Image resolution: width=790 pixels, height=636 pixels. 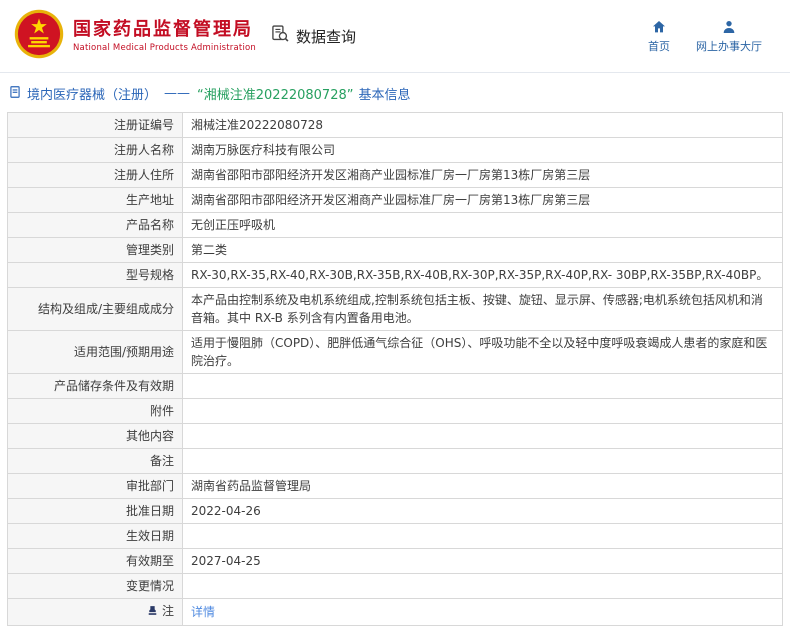 I want to click on row-other-content: 其他内容, so click(x=395, y=436).